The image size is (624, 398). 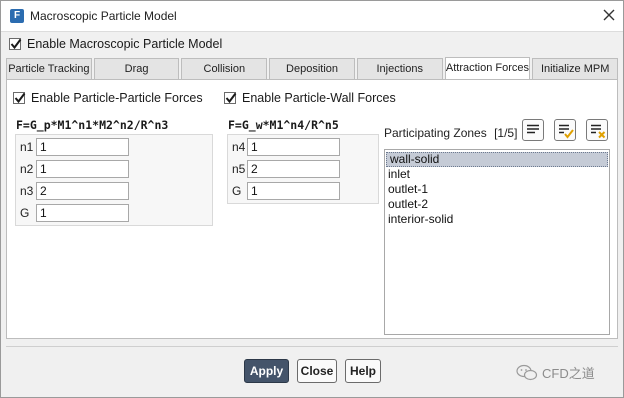 I want to click on select-all-button, so click(x=565, y=130).